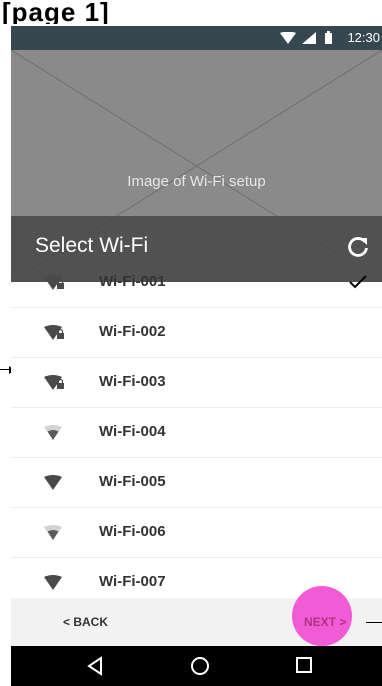  Describe the element at coordinates (196, 333) in the screenshot. I see `wifi-list-item: Wi-Fi-002` at that location.